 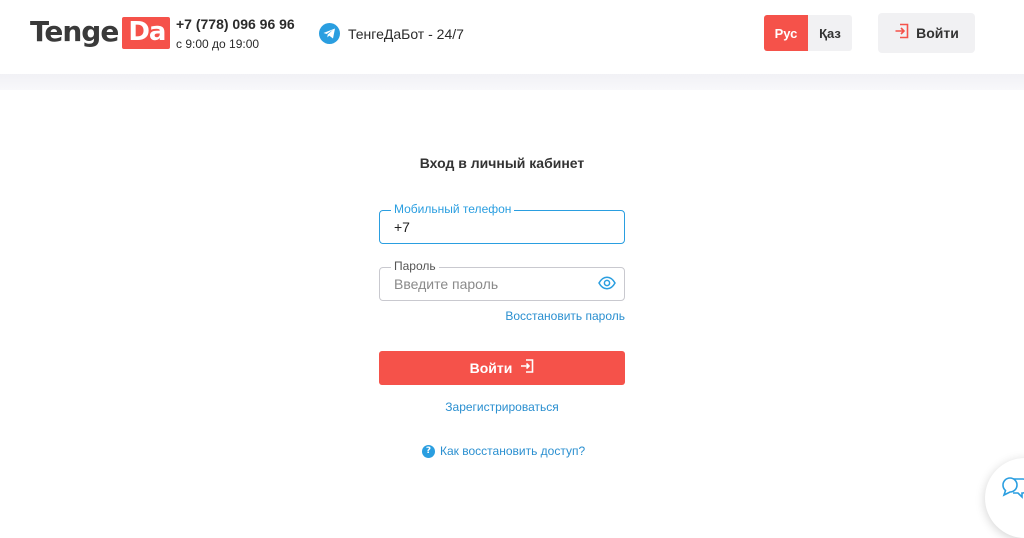 I want to click on page-title: Вход в личный кабинет, so click(x=502, y=163).